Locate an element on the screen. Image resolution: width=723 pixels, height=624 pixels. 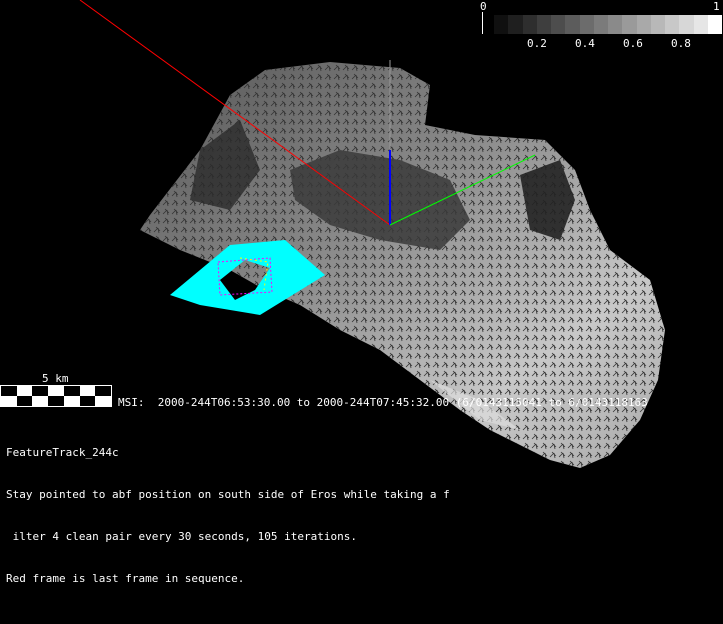
scale-bar-label: 5 km is located at coordinates (55, 378).